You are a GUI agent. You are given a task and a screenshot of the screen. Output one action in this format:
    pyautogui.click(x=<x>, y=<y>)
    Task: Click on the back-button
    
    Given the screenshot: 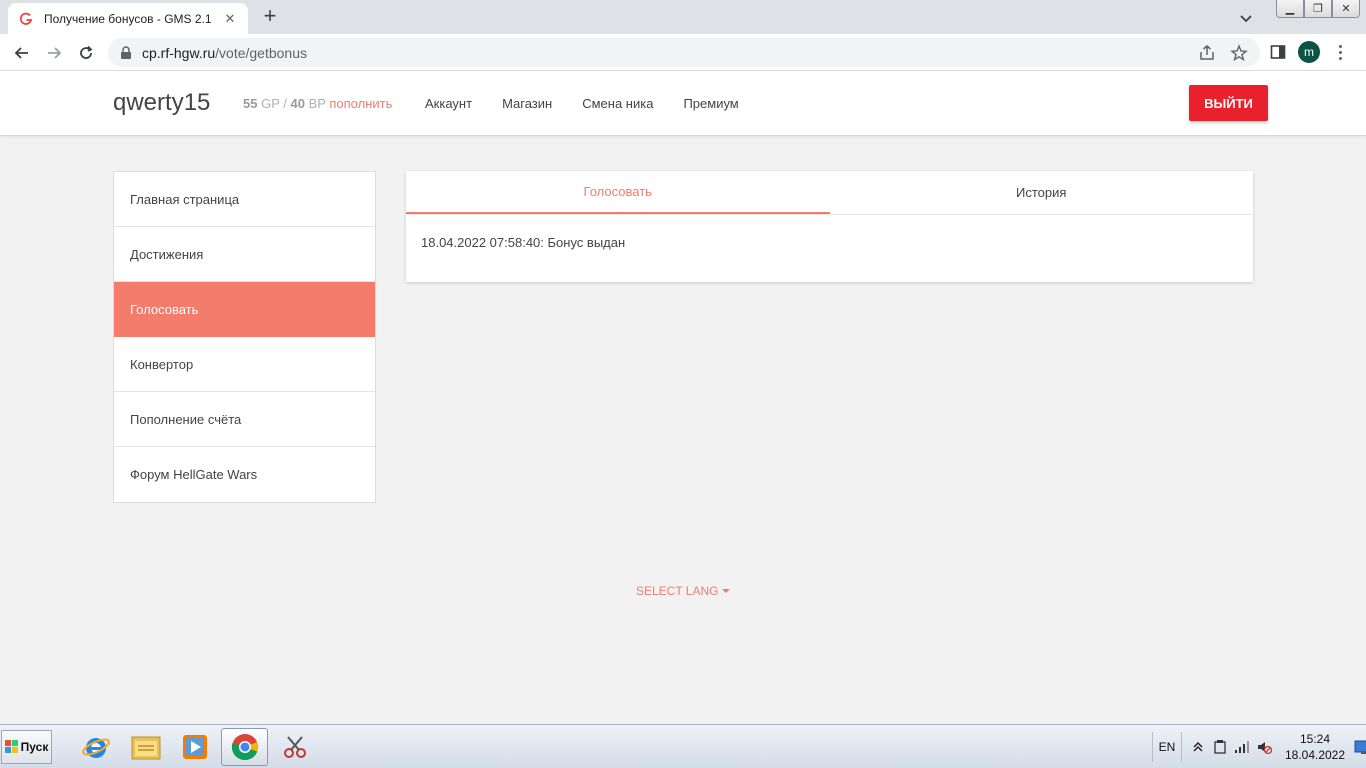 What is the action you would take?
    pyautogui.click(x=22, y=53)
    